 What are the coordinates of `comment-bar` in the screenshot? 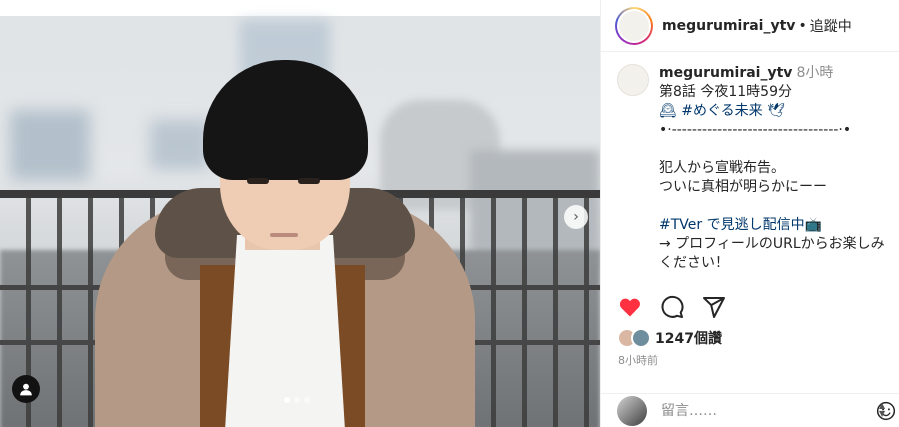 It's located at (750, 410).